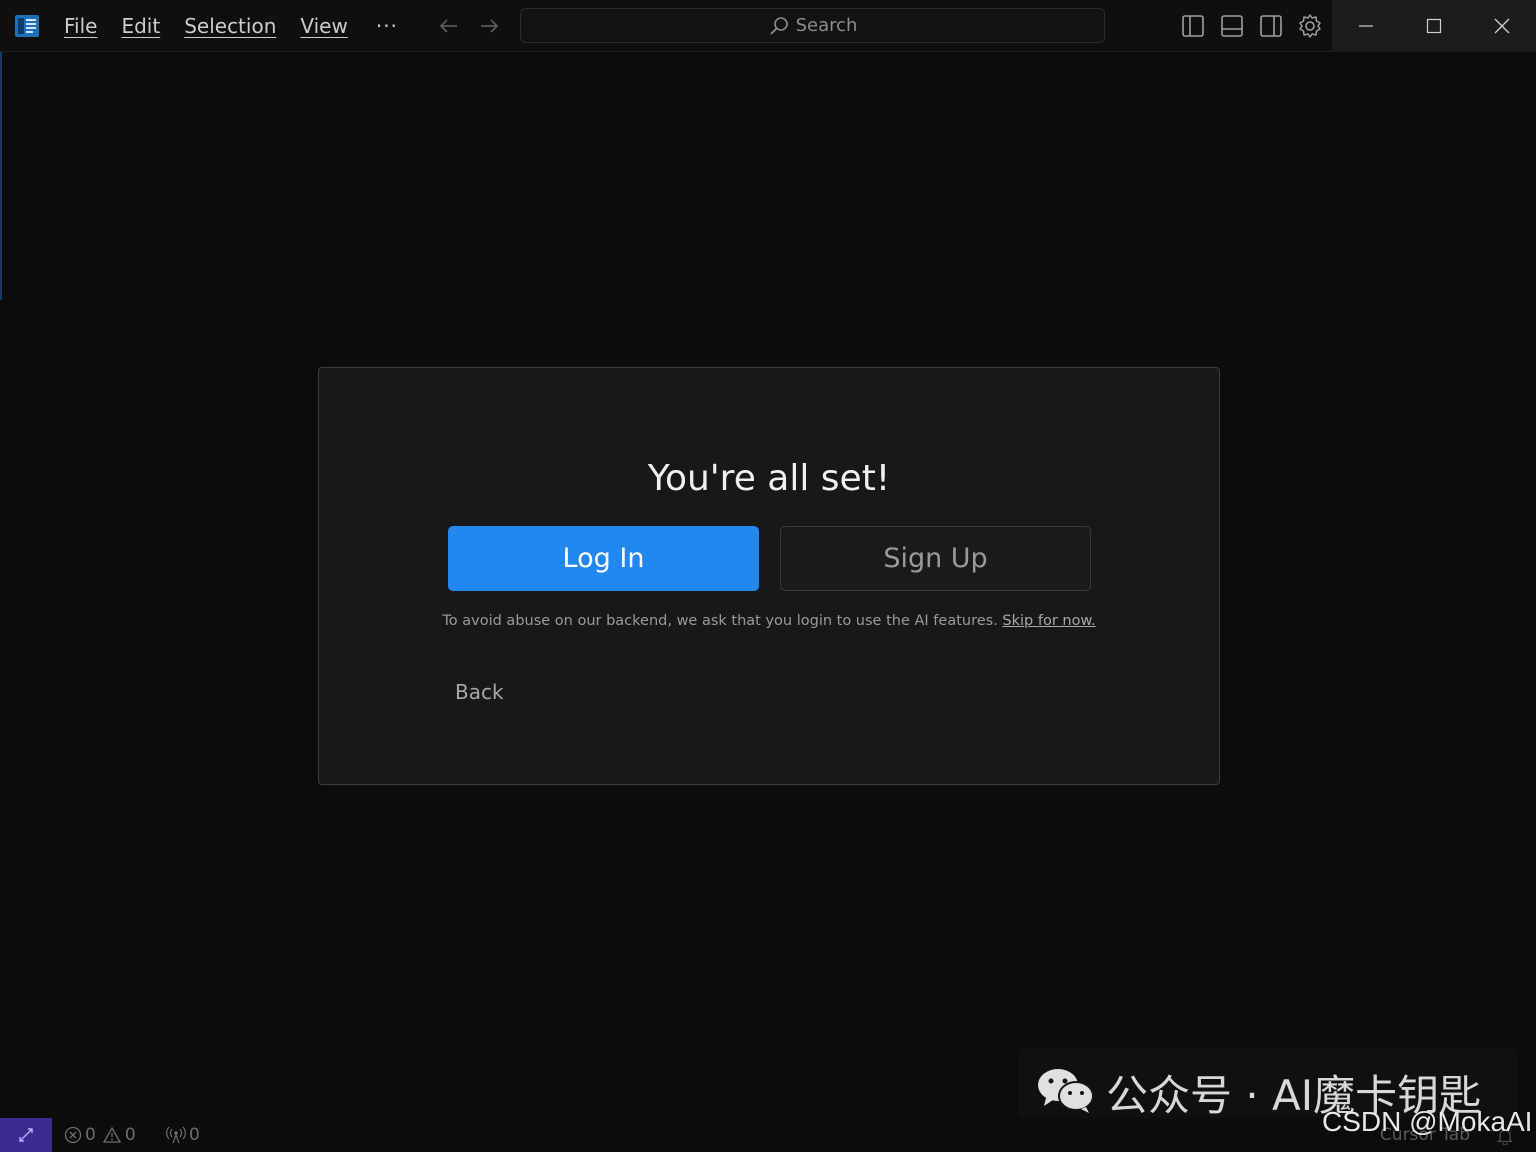  What do you see at coordinates (387, 26) in the screenshot?
I see `menu-more-button: ···` at bounding box center [387, 26].